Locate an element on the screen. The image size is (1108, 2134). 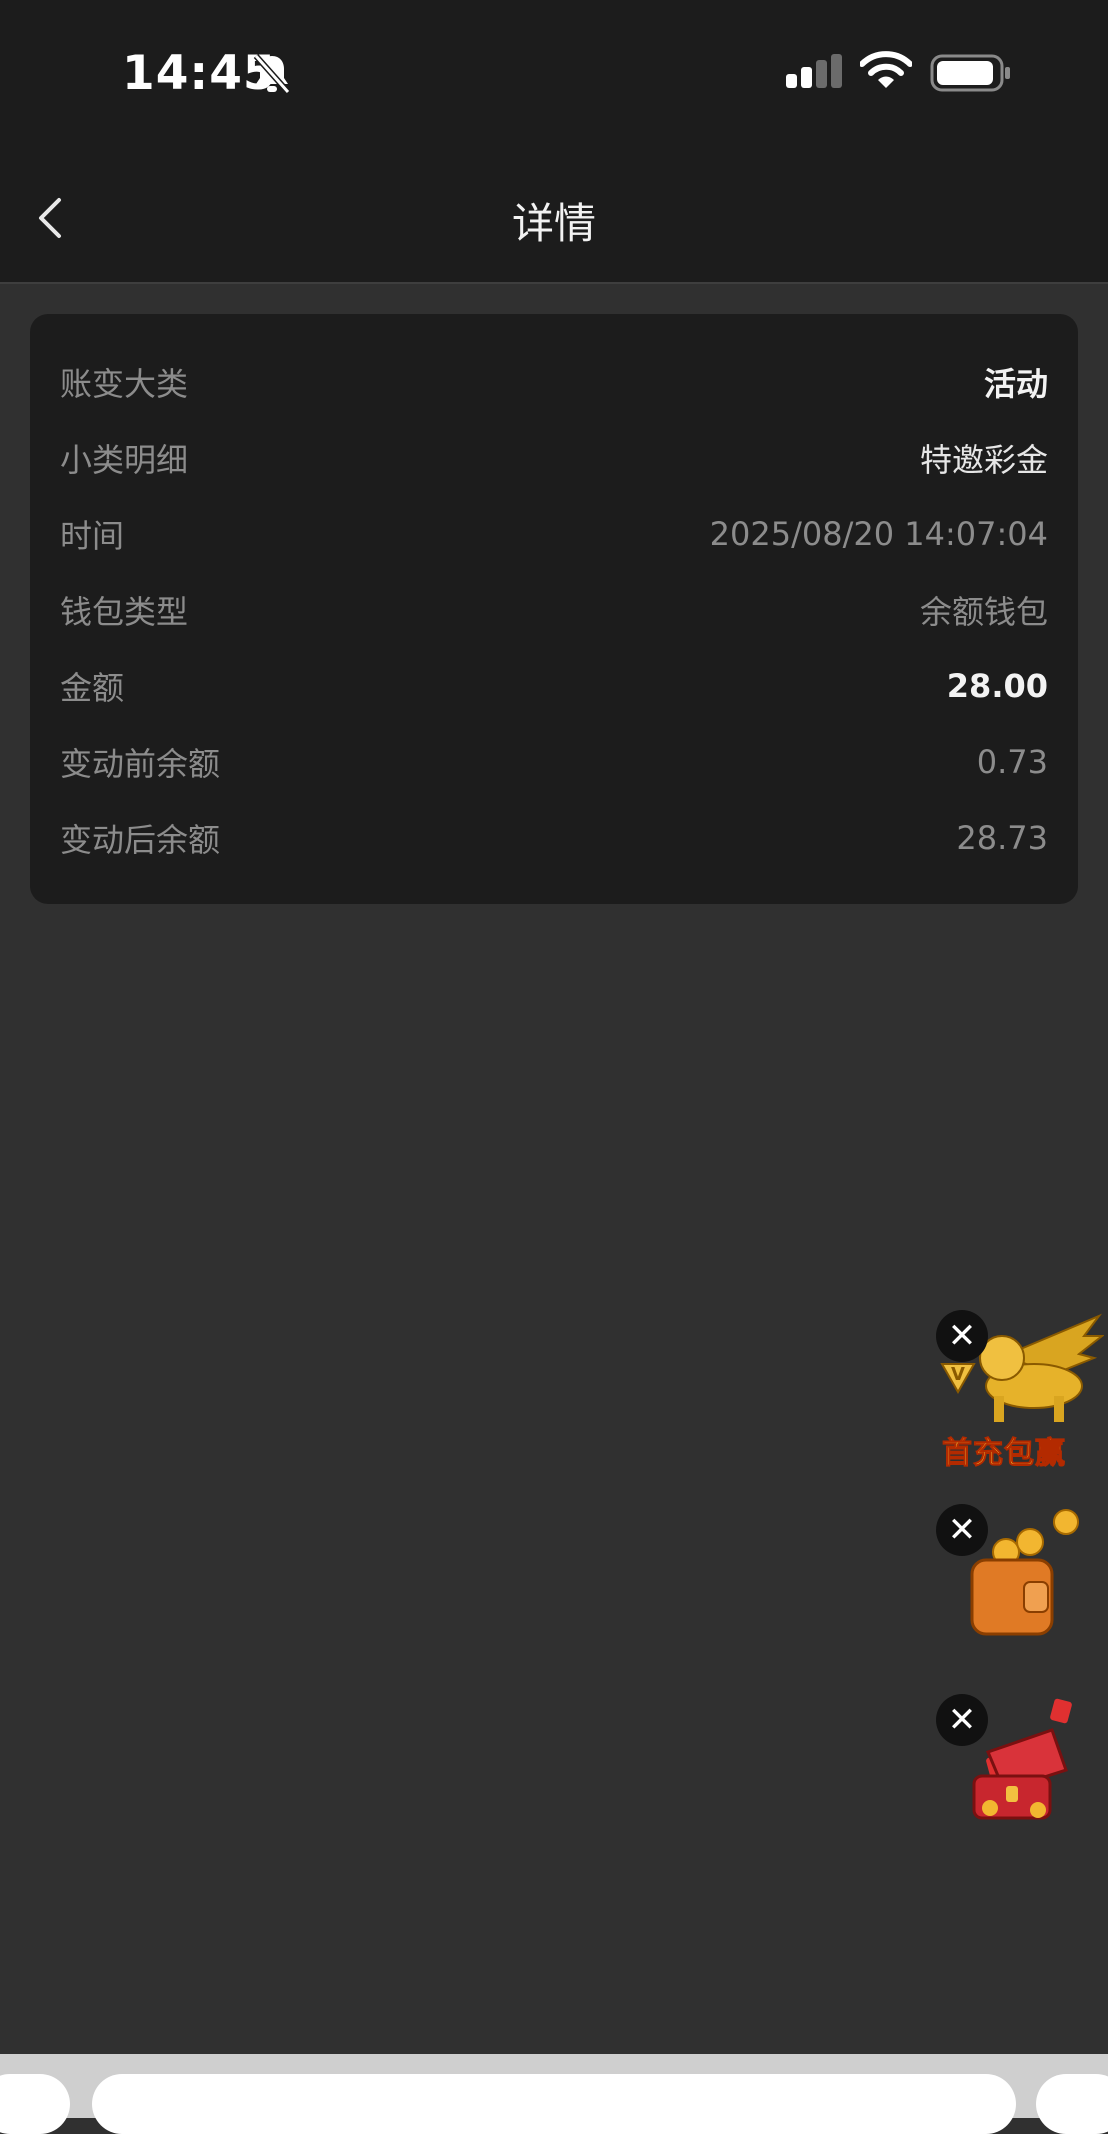
detail-value: 0.73 is located at coordinates (1012, 762).